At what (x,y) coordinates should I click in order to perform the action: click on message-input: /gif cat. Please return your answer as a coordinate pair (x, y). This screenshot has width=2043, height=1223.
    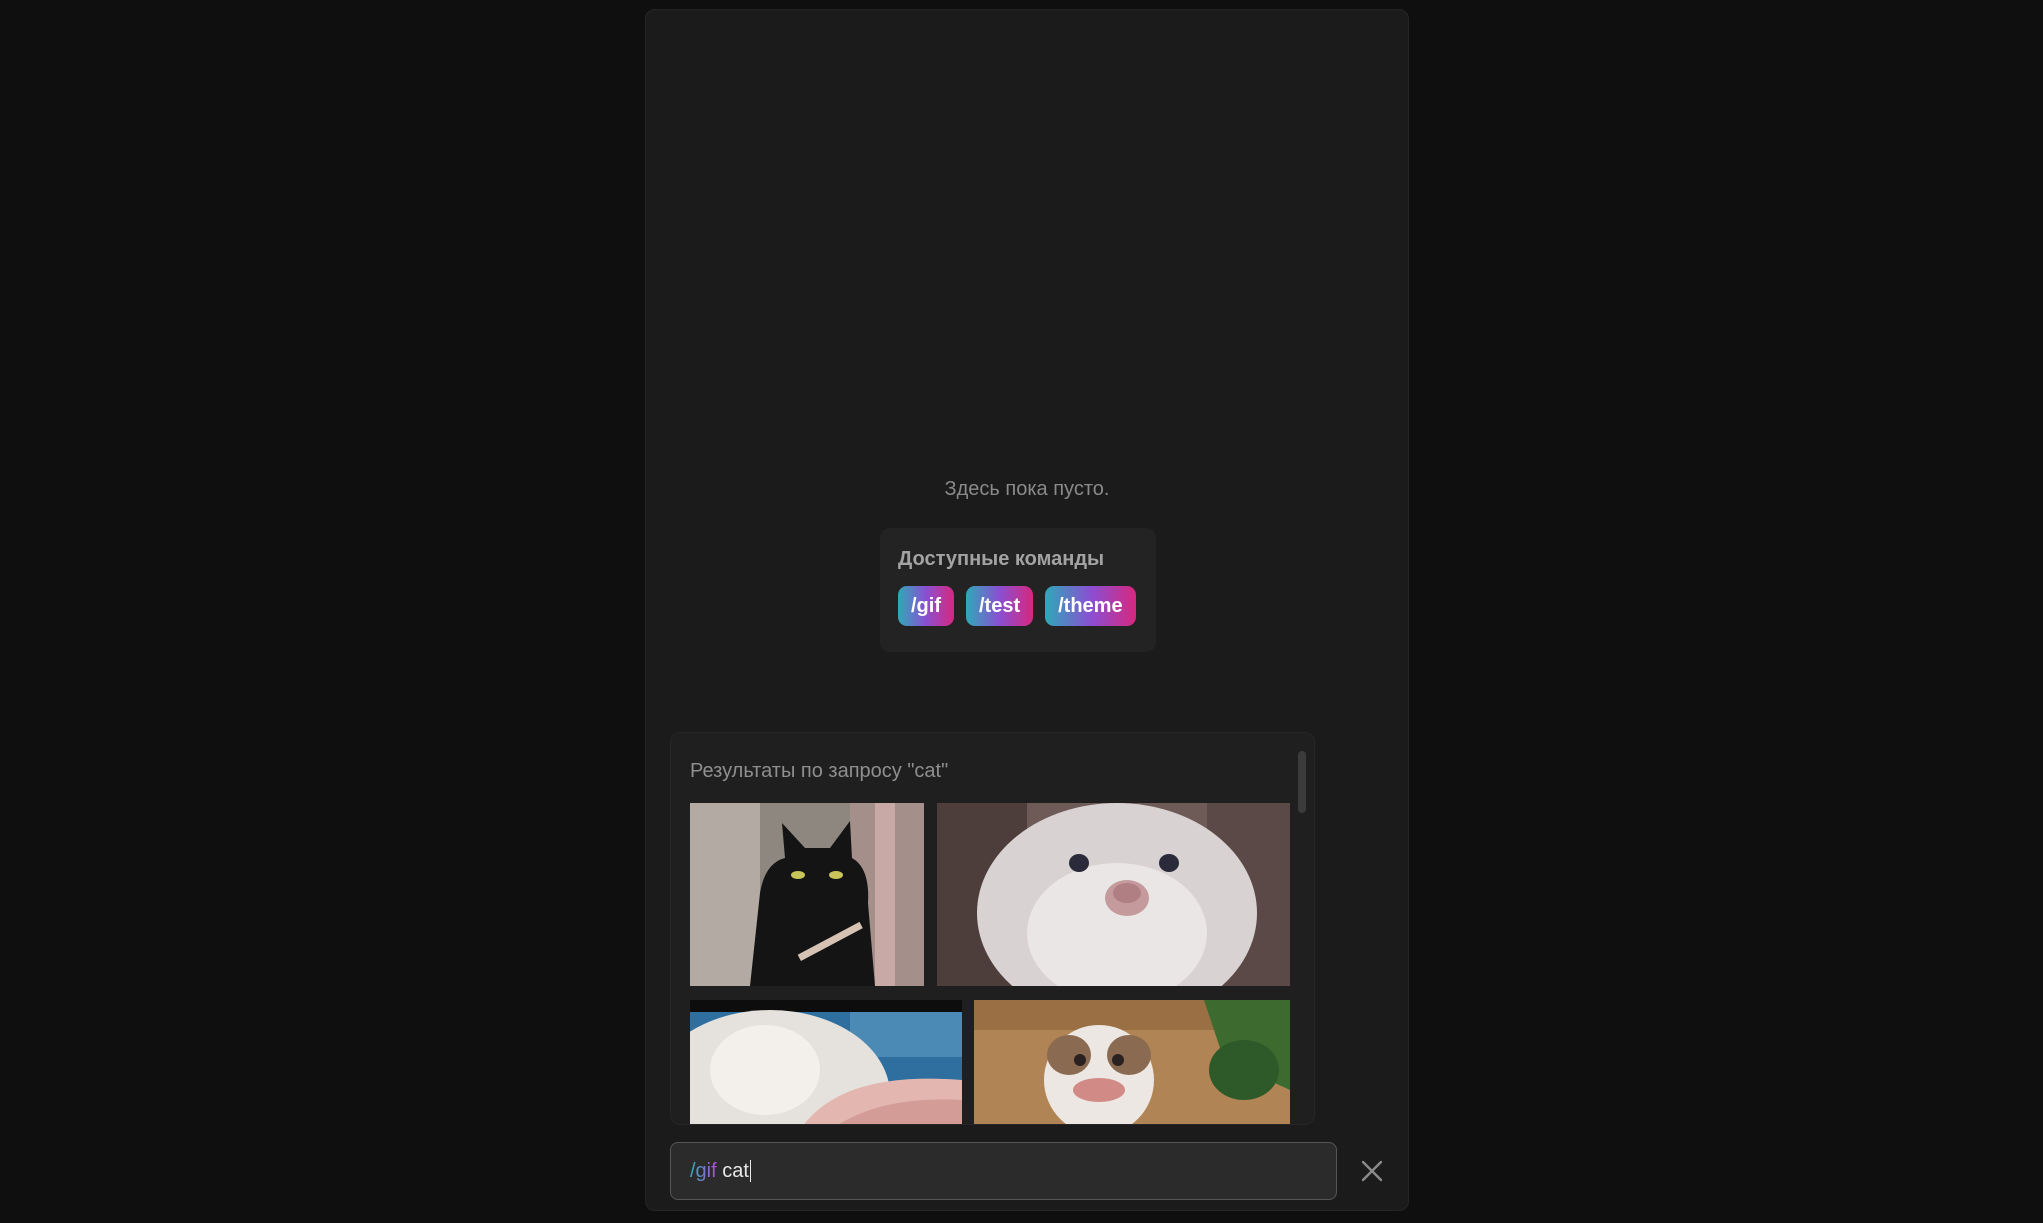
    Looking at the image, I should click on (1003, 1171).